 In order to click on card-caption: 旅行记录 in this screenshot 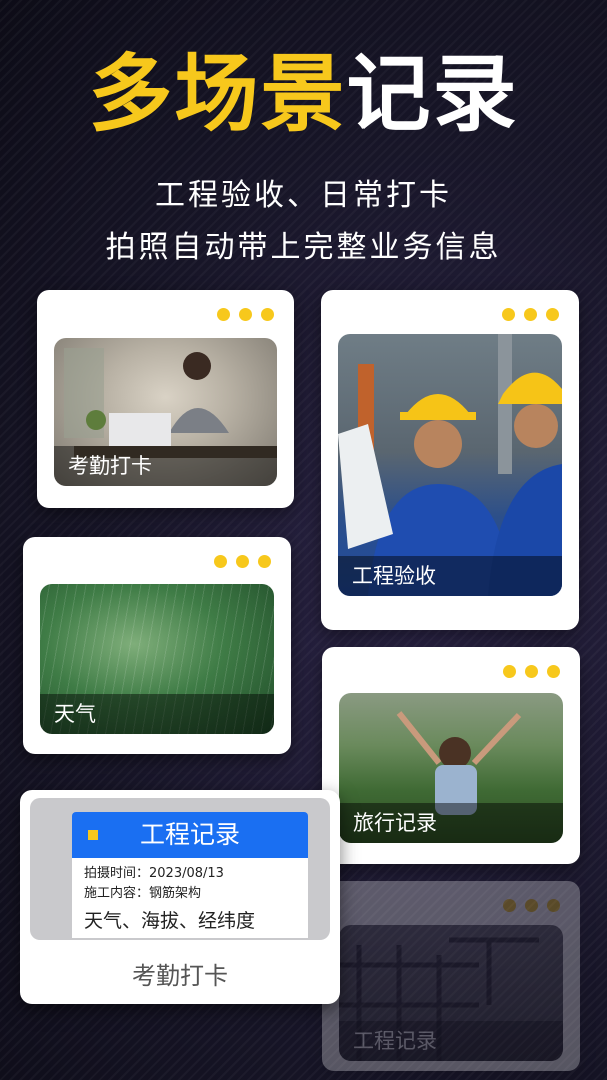, I will do `click(451, 823)`.